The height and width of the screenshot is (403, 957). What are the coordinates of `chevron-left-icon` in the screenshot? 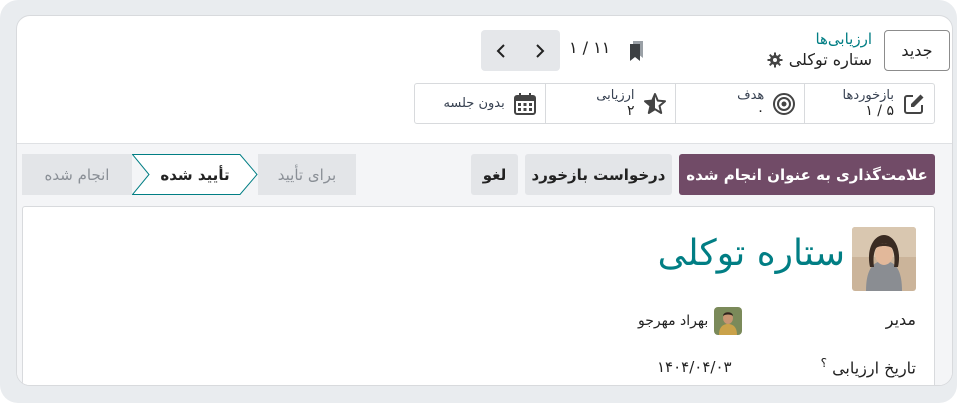 It's located at (500, 50).